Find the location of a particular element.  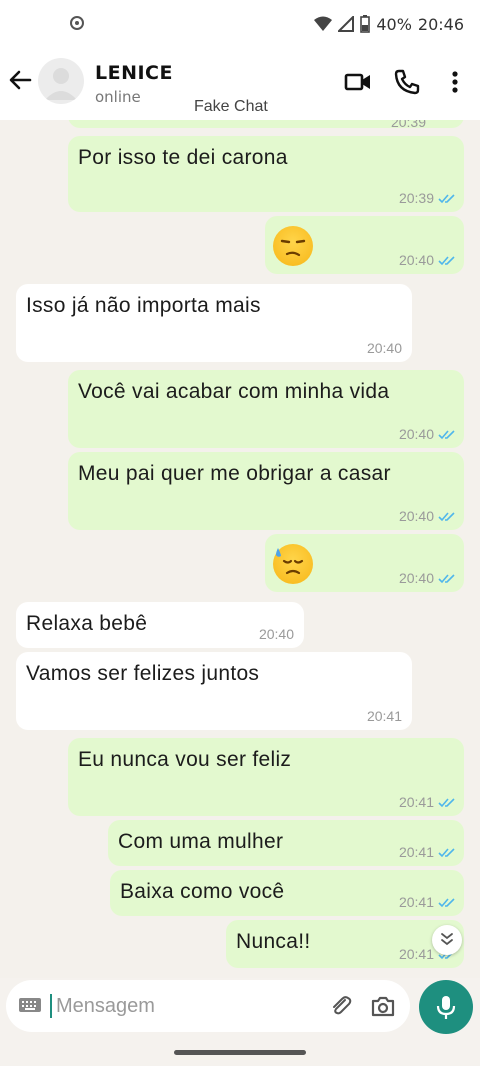

message-bubble-out: Baixa como você 20:41 is located at coordinates (287, 893).